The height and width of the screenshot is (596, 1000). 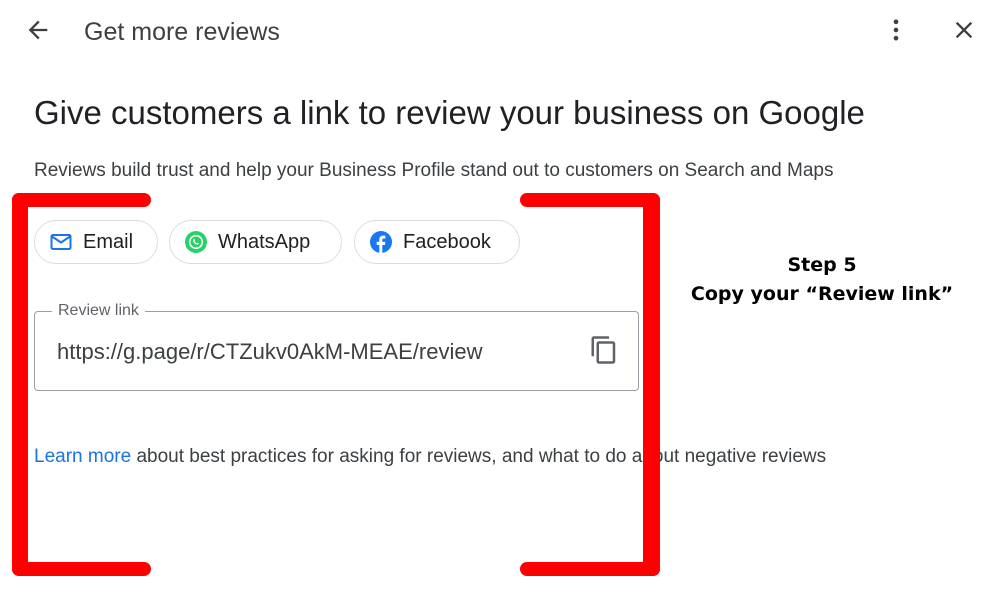 I want to click on arrow-back-icon, so click(x=38, y=32).